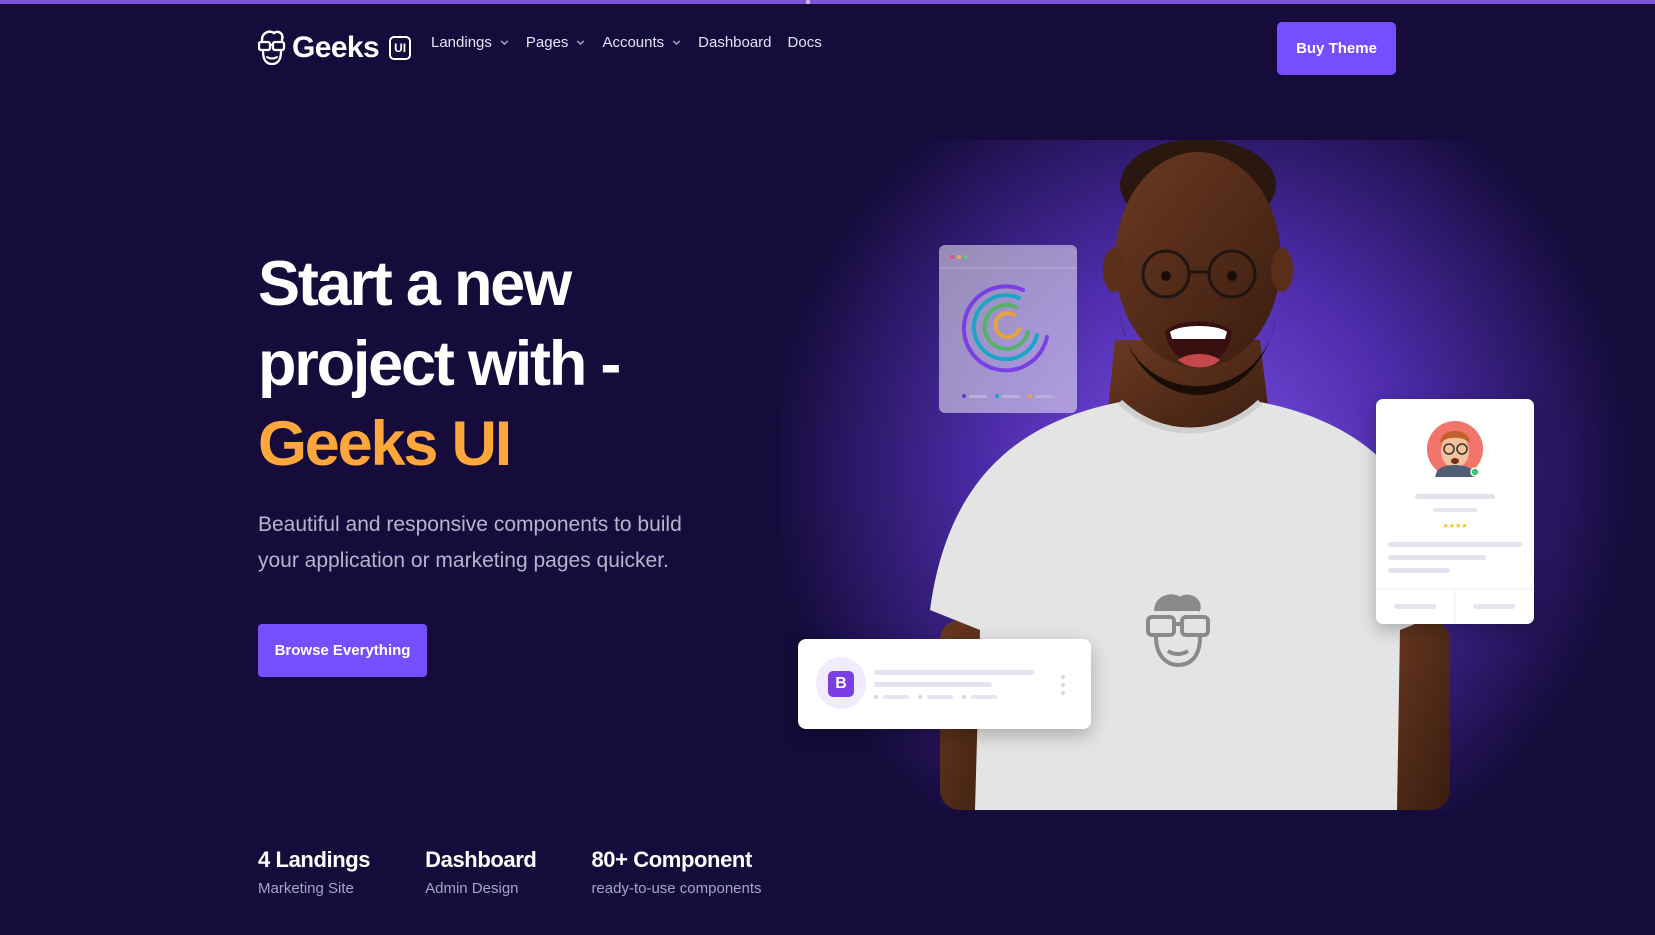 This screenshot has width=1655, height=935. I want to click on nav-item-label: Landings, so click(461, 42).